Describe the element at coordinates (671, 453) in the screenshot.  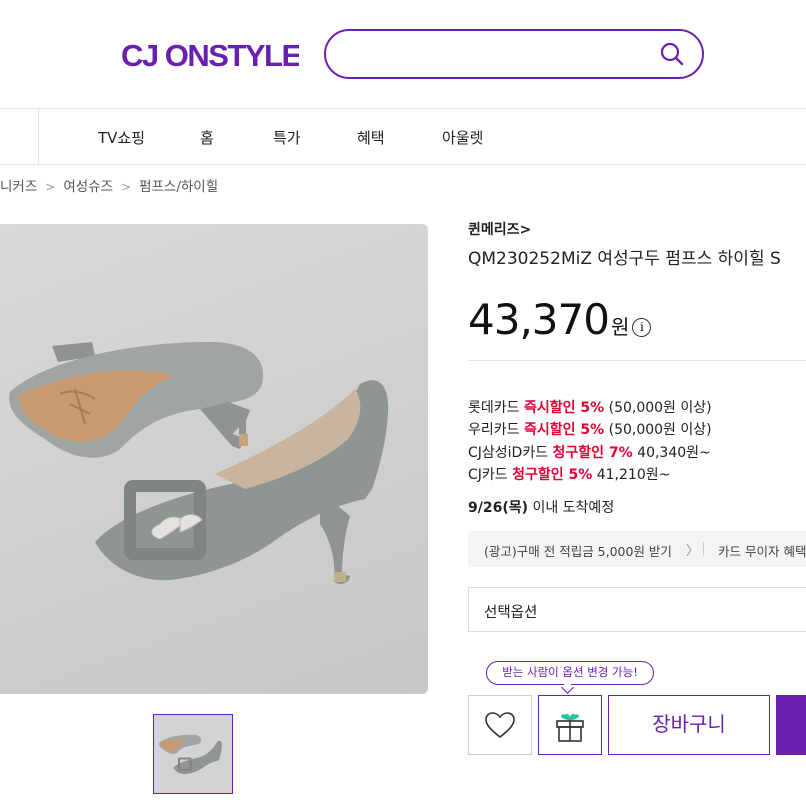
I see `card-condition: 40,340원~` at that location.